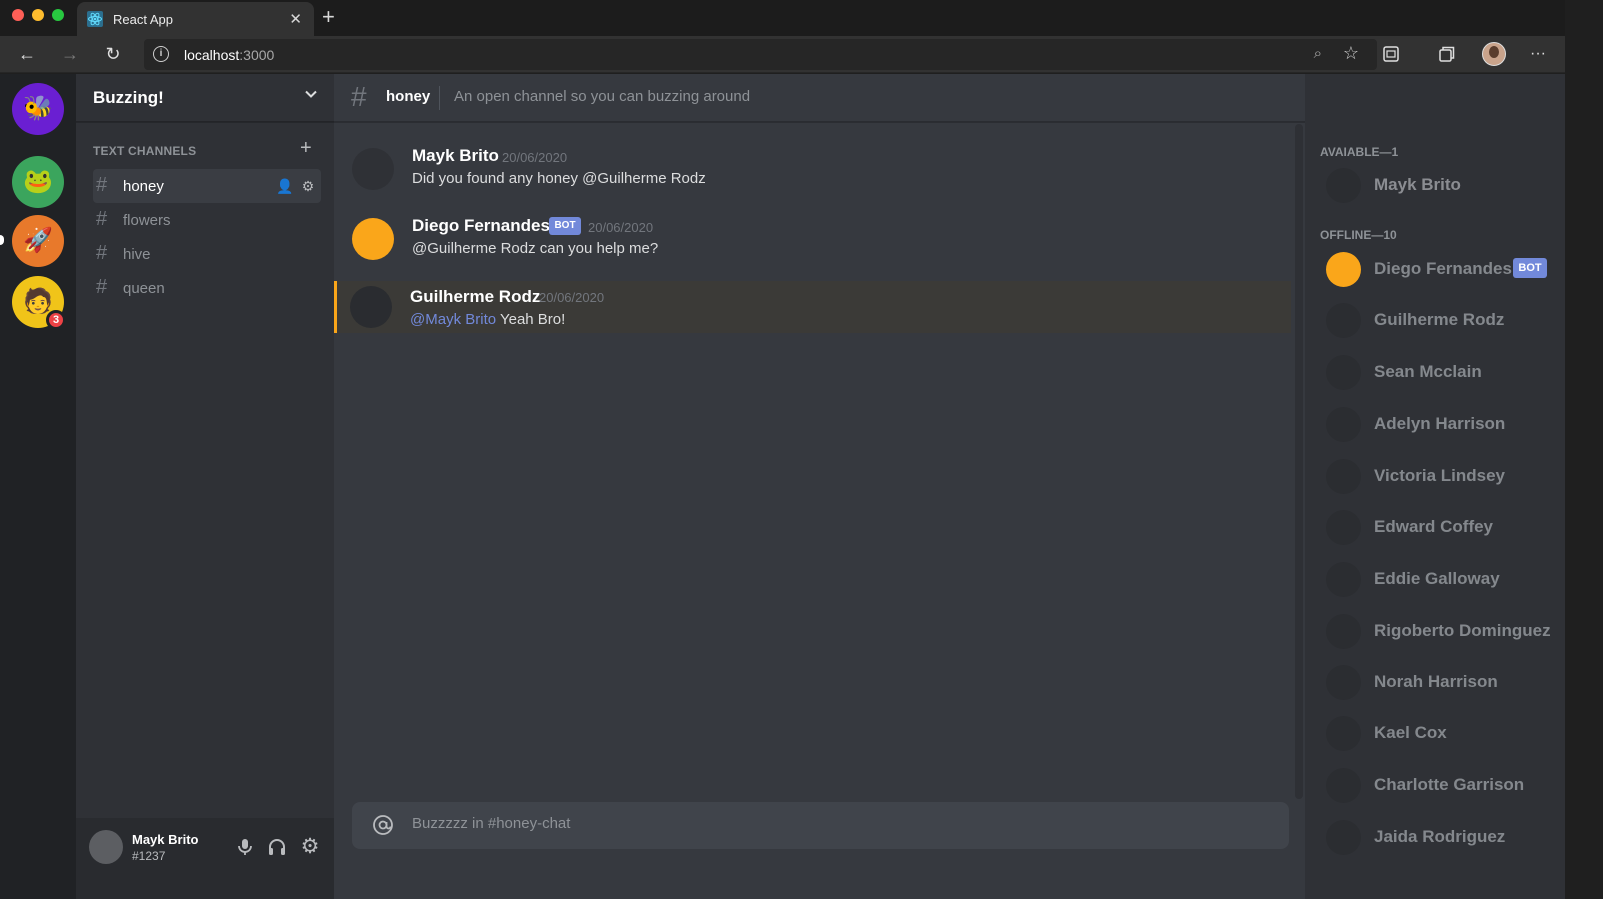 The height and width of the screenshot is (899, 1603). Describe the element at coordinates (195, 19) in the screenshot. I see `browser-tab: React App ✕` at that location.